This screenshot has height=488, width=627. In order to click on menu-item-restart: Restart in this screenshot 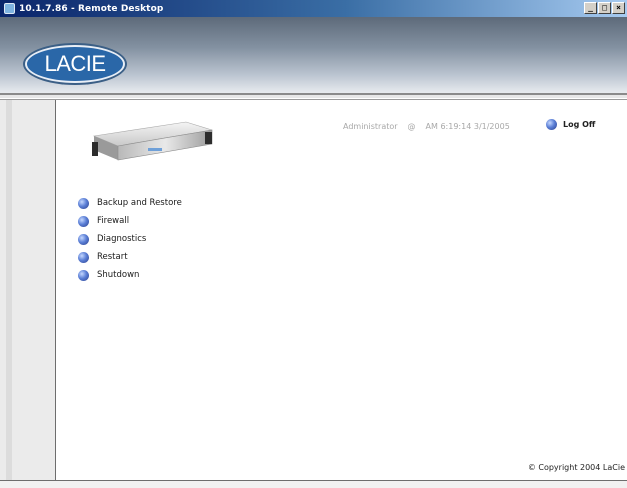, I will do `click(130, 257)`.